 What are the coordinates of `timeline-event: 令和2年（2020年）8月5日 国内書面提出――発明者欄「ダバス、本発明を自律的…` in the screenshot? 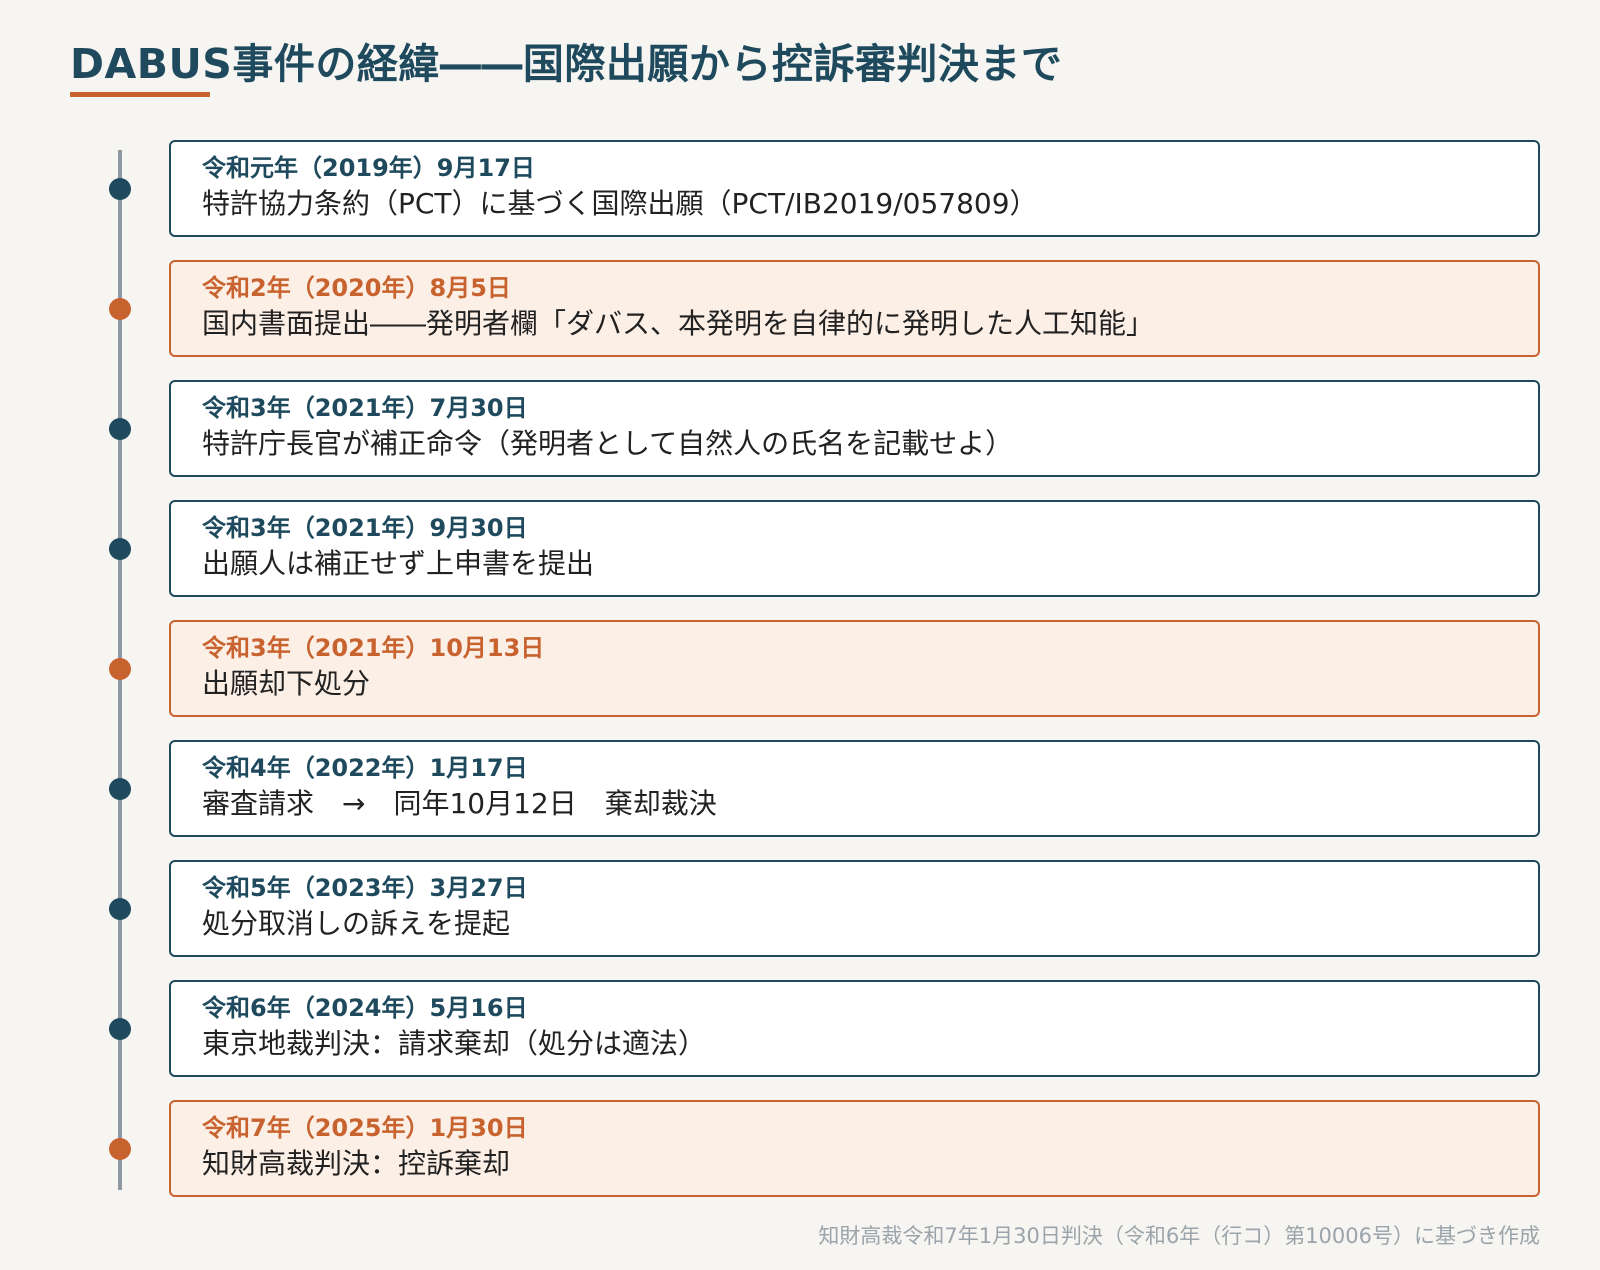 It's located at (854, 308).